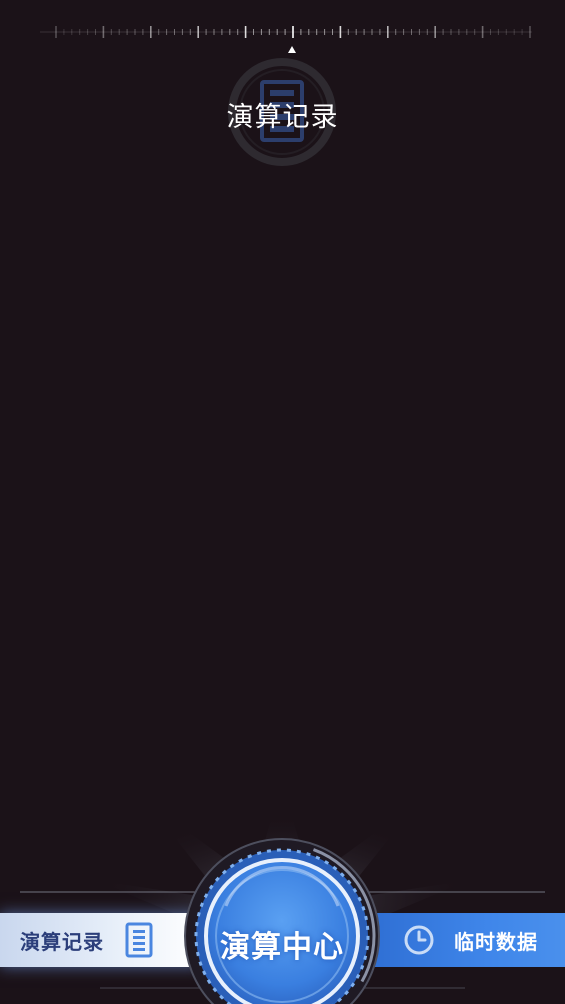  I want to click on document-list-icon, so click(139, 940).